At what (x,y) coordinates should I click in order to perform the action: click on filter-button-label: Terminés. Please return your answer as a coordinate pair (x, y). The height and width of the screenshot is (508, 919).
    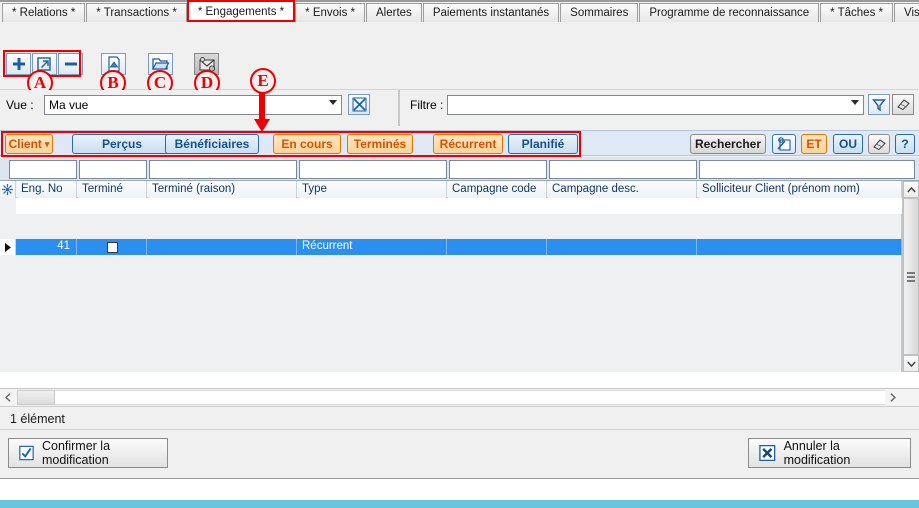
    Looking at the image, I should click on (380, 144).